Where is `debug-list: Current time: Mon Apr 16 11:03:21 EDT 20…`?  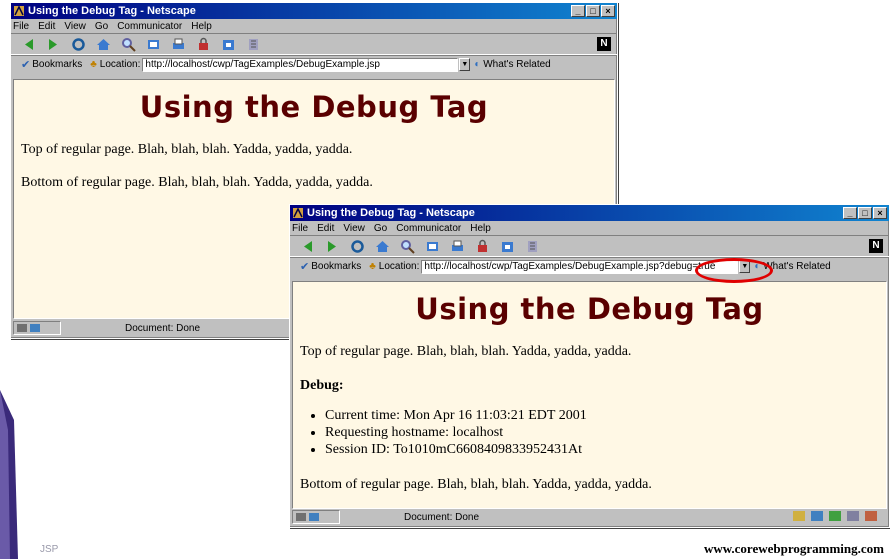
debug-list: Current time: Mon Apr 16 11:03:21 EDT 20… is located at coordinates (605, 432).